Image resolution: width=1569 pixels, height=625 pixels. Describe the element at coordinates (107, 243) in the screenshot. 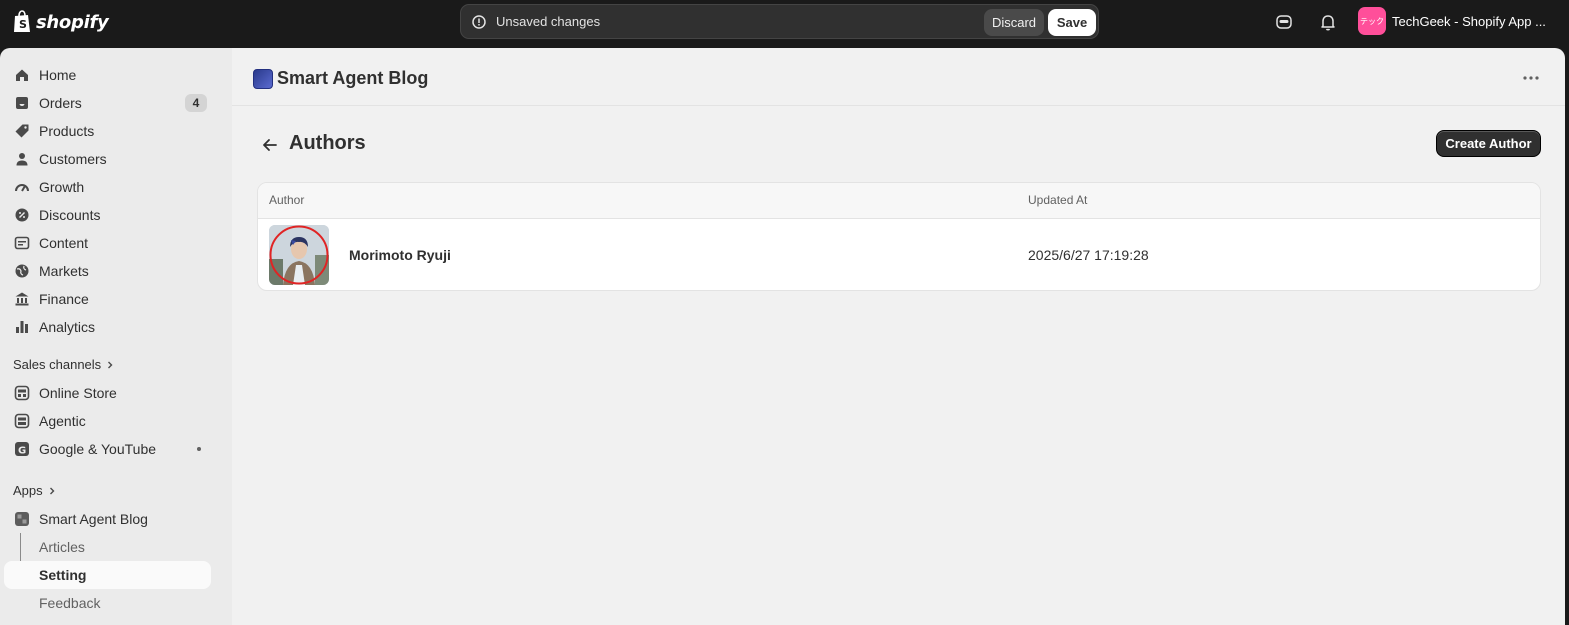

I see `sidebar-item-content: Content` at that location.